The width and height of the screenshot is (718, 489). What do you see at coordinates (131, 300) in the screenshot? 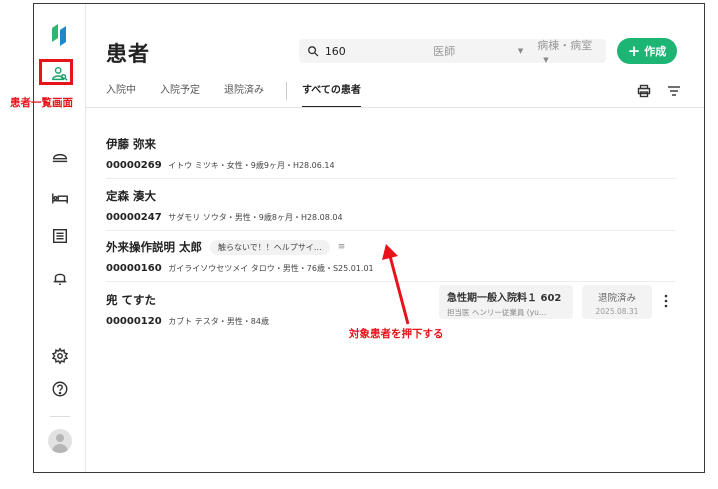
I see `patient-name-text: 兜 てすた` at bounding box center [131, 300].